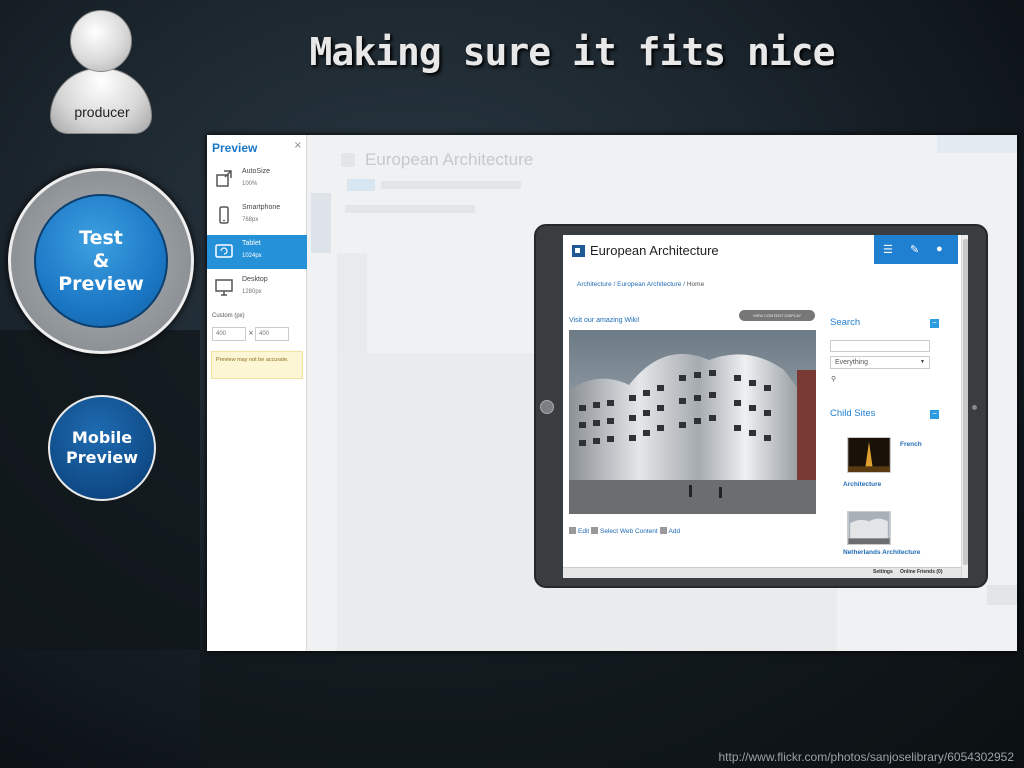 This screenshot has height=768, width=1024. What do you see at coordinates (595, 530) in the screenshot?
I see `gear-icon` at bounding box center [595, 530].